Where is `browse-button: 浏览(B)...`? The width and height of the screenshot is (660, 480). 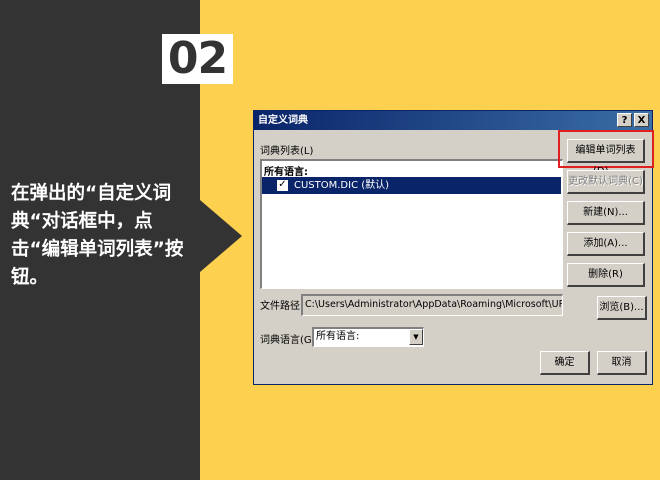 browse-button: 浏览(B)... is located at coordinates (622, 308).